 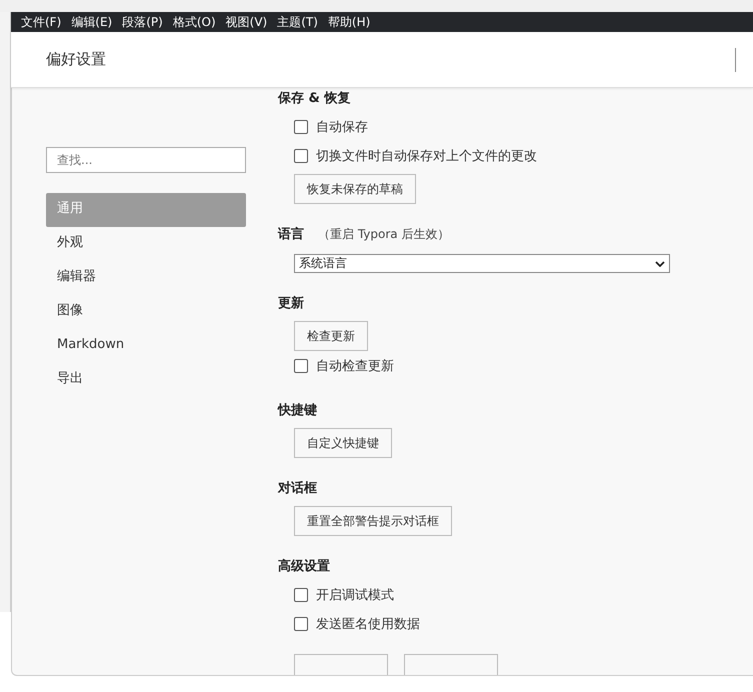 I want to click on nav-item: 编辑器, so click(x=146, y=278).